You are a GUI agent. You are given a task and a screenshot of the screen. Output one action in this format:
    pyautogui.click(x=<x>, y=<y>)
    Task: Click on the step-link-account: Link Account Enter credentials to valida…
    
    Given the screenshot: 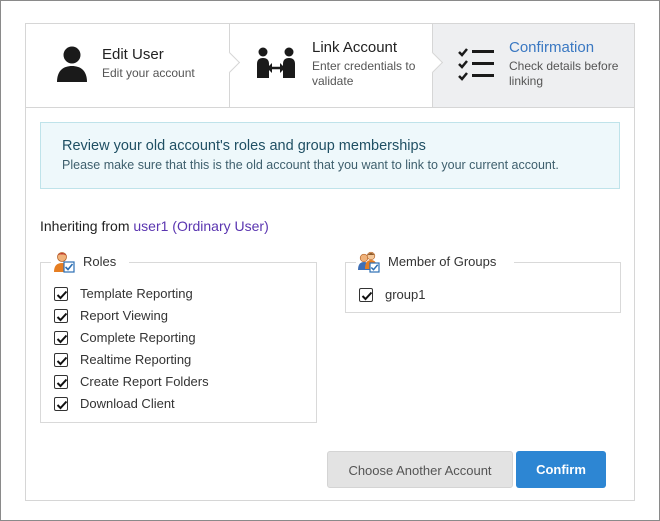 What is the action you would take?
    pyautogui.click(x=330, y=65)
    